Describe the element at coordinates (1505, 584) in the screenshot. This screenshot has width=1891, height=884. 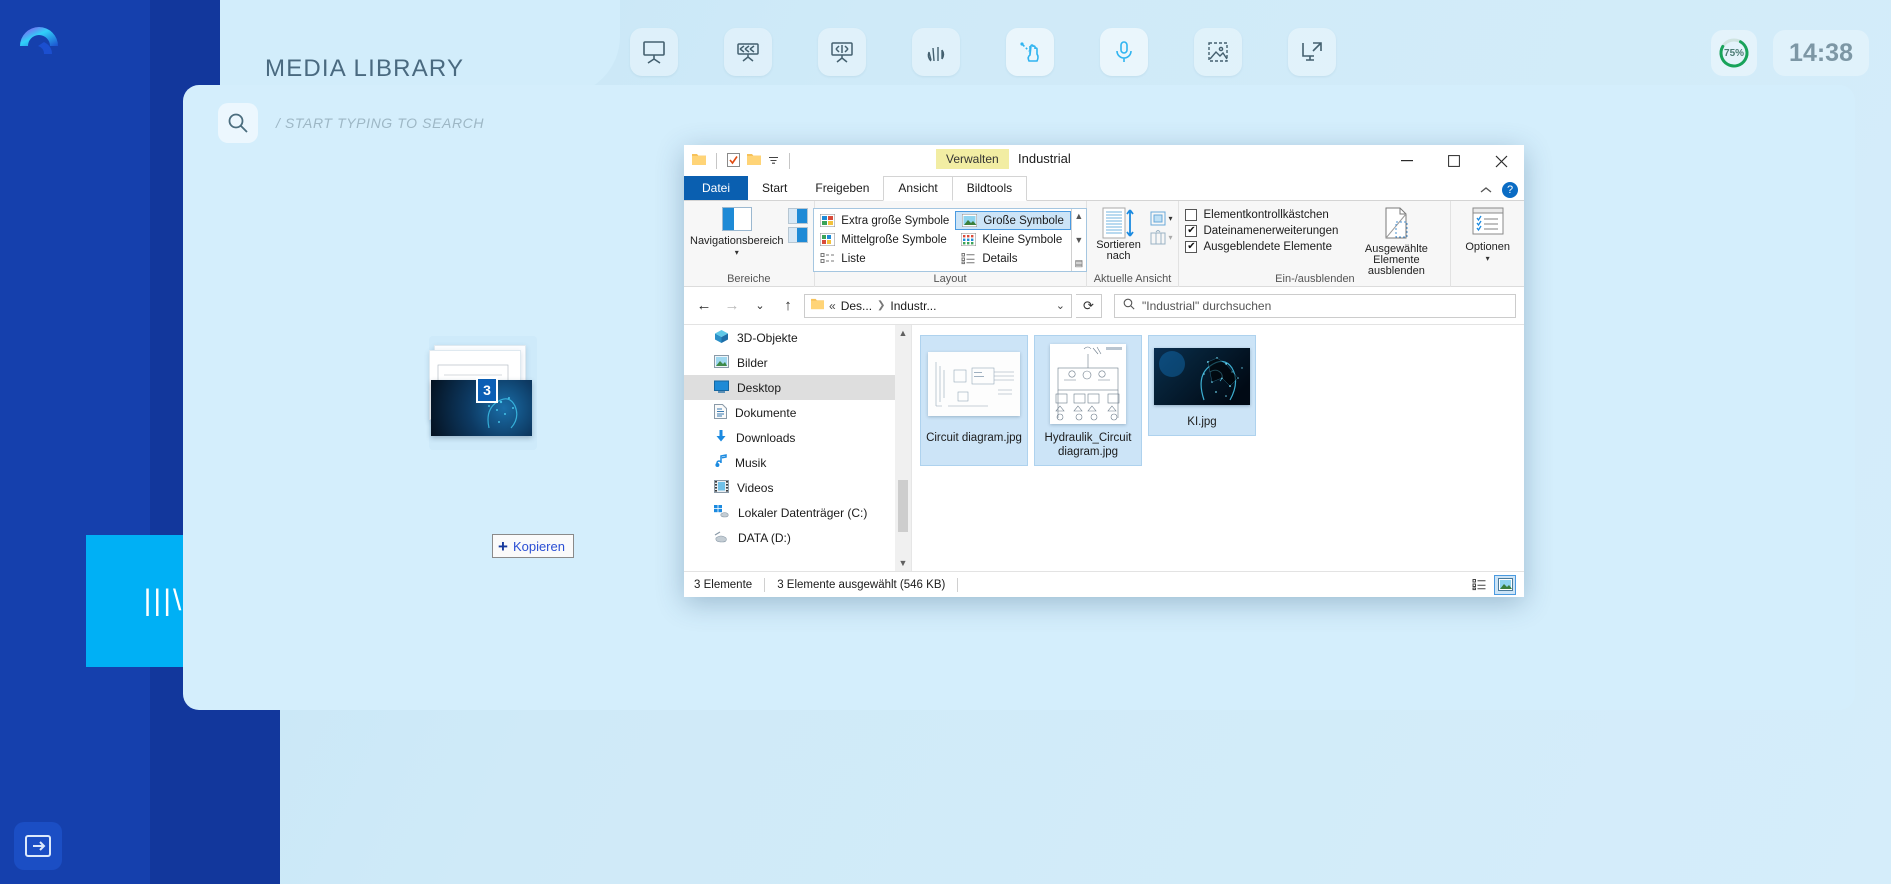
I see `large-icons-view-icon` at that location.